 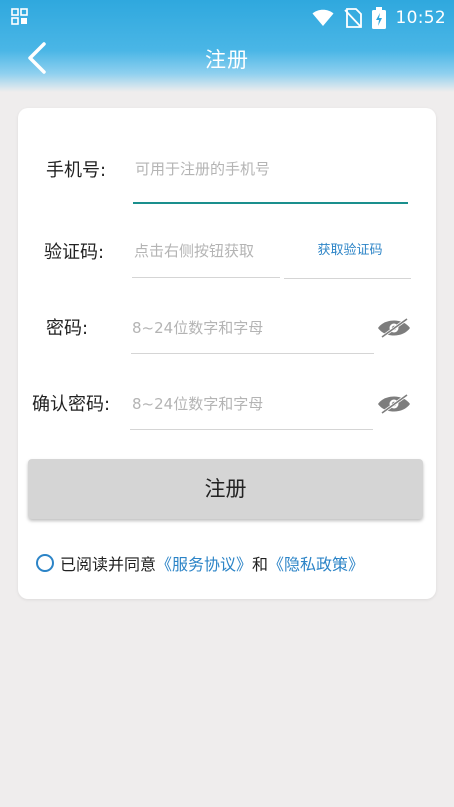 I want to click on get-code-underline, so click(x=347, y=278).